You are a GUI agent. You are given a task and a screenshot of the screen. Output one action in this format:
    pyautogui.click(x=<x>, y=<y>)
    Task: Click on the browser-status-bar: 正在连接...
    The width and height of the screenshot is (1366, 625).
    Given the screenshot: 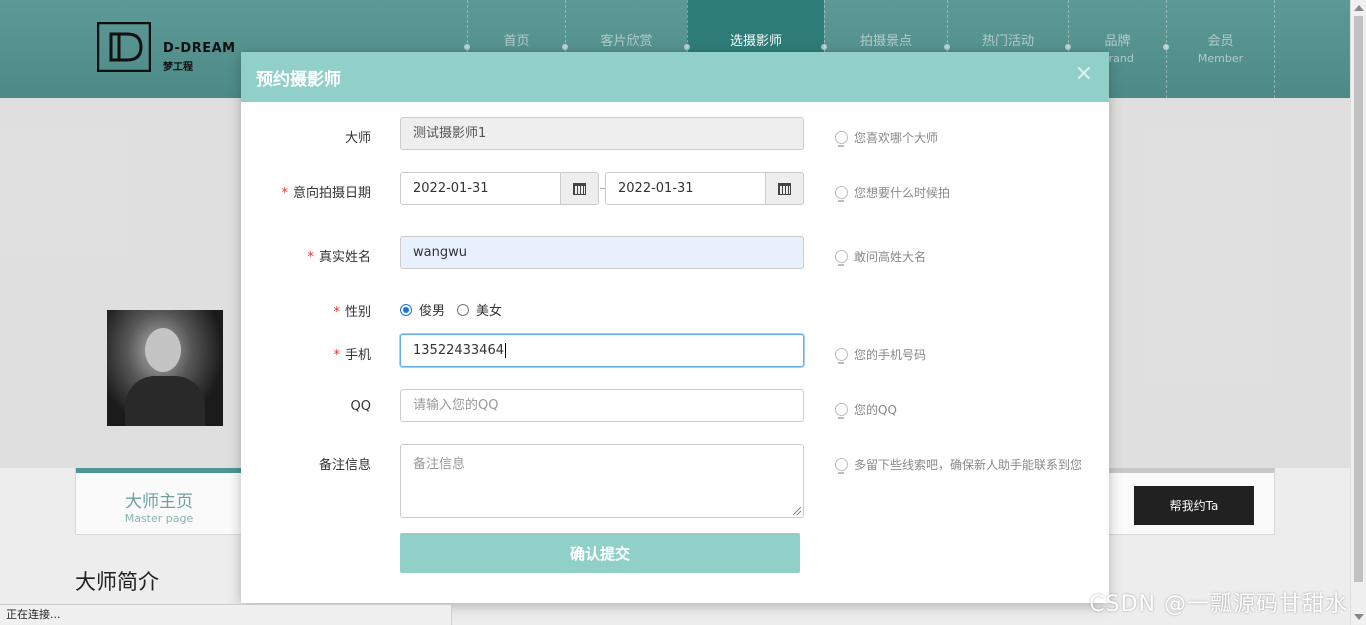 What is the action you would take?
    pyautogui.click(x=226, y=614)
    